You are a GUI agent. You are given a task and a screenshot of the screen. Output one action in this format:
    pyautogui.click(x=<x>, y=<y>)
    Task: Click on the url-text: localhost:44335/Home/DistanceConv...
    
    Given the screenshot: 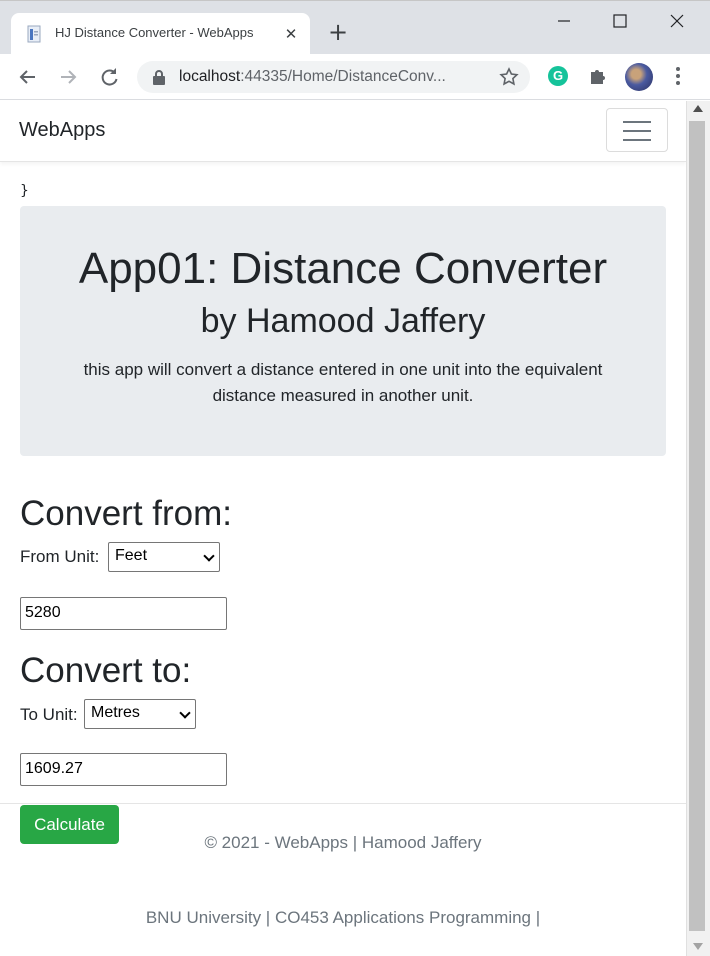 What is the action you would take?
    pyautogui.click(x=329, y=77)
    